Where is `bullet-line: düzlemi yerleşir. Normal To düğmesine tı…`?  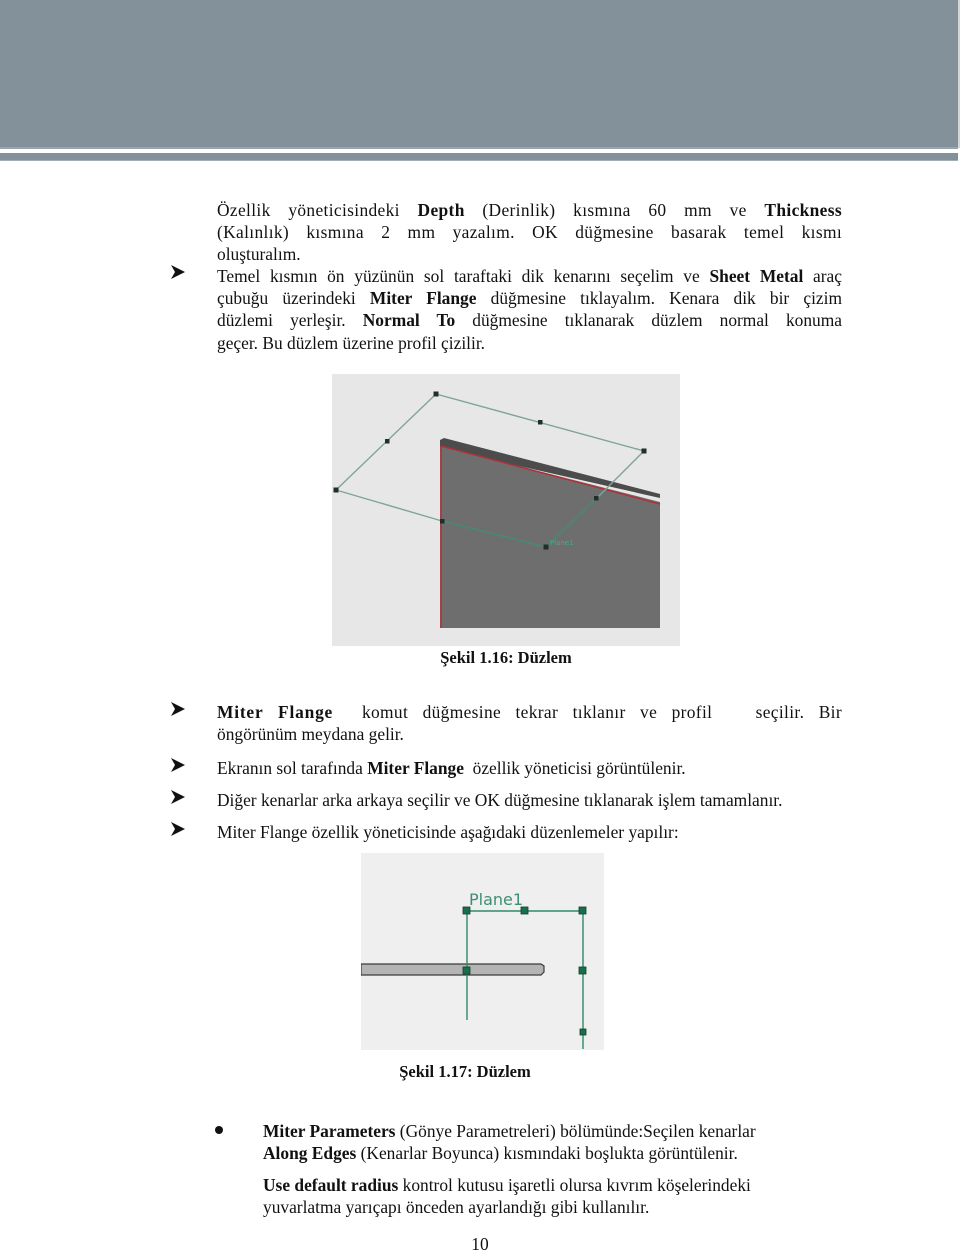
bullet-line: düzlemi yerleşir. Normal To düğmesine tı… is located at coordinates (529, 320).